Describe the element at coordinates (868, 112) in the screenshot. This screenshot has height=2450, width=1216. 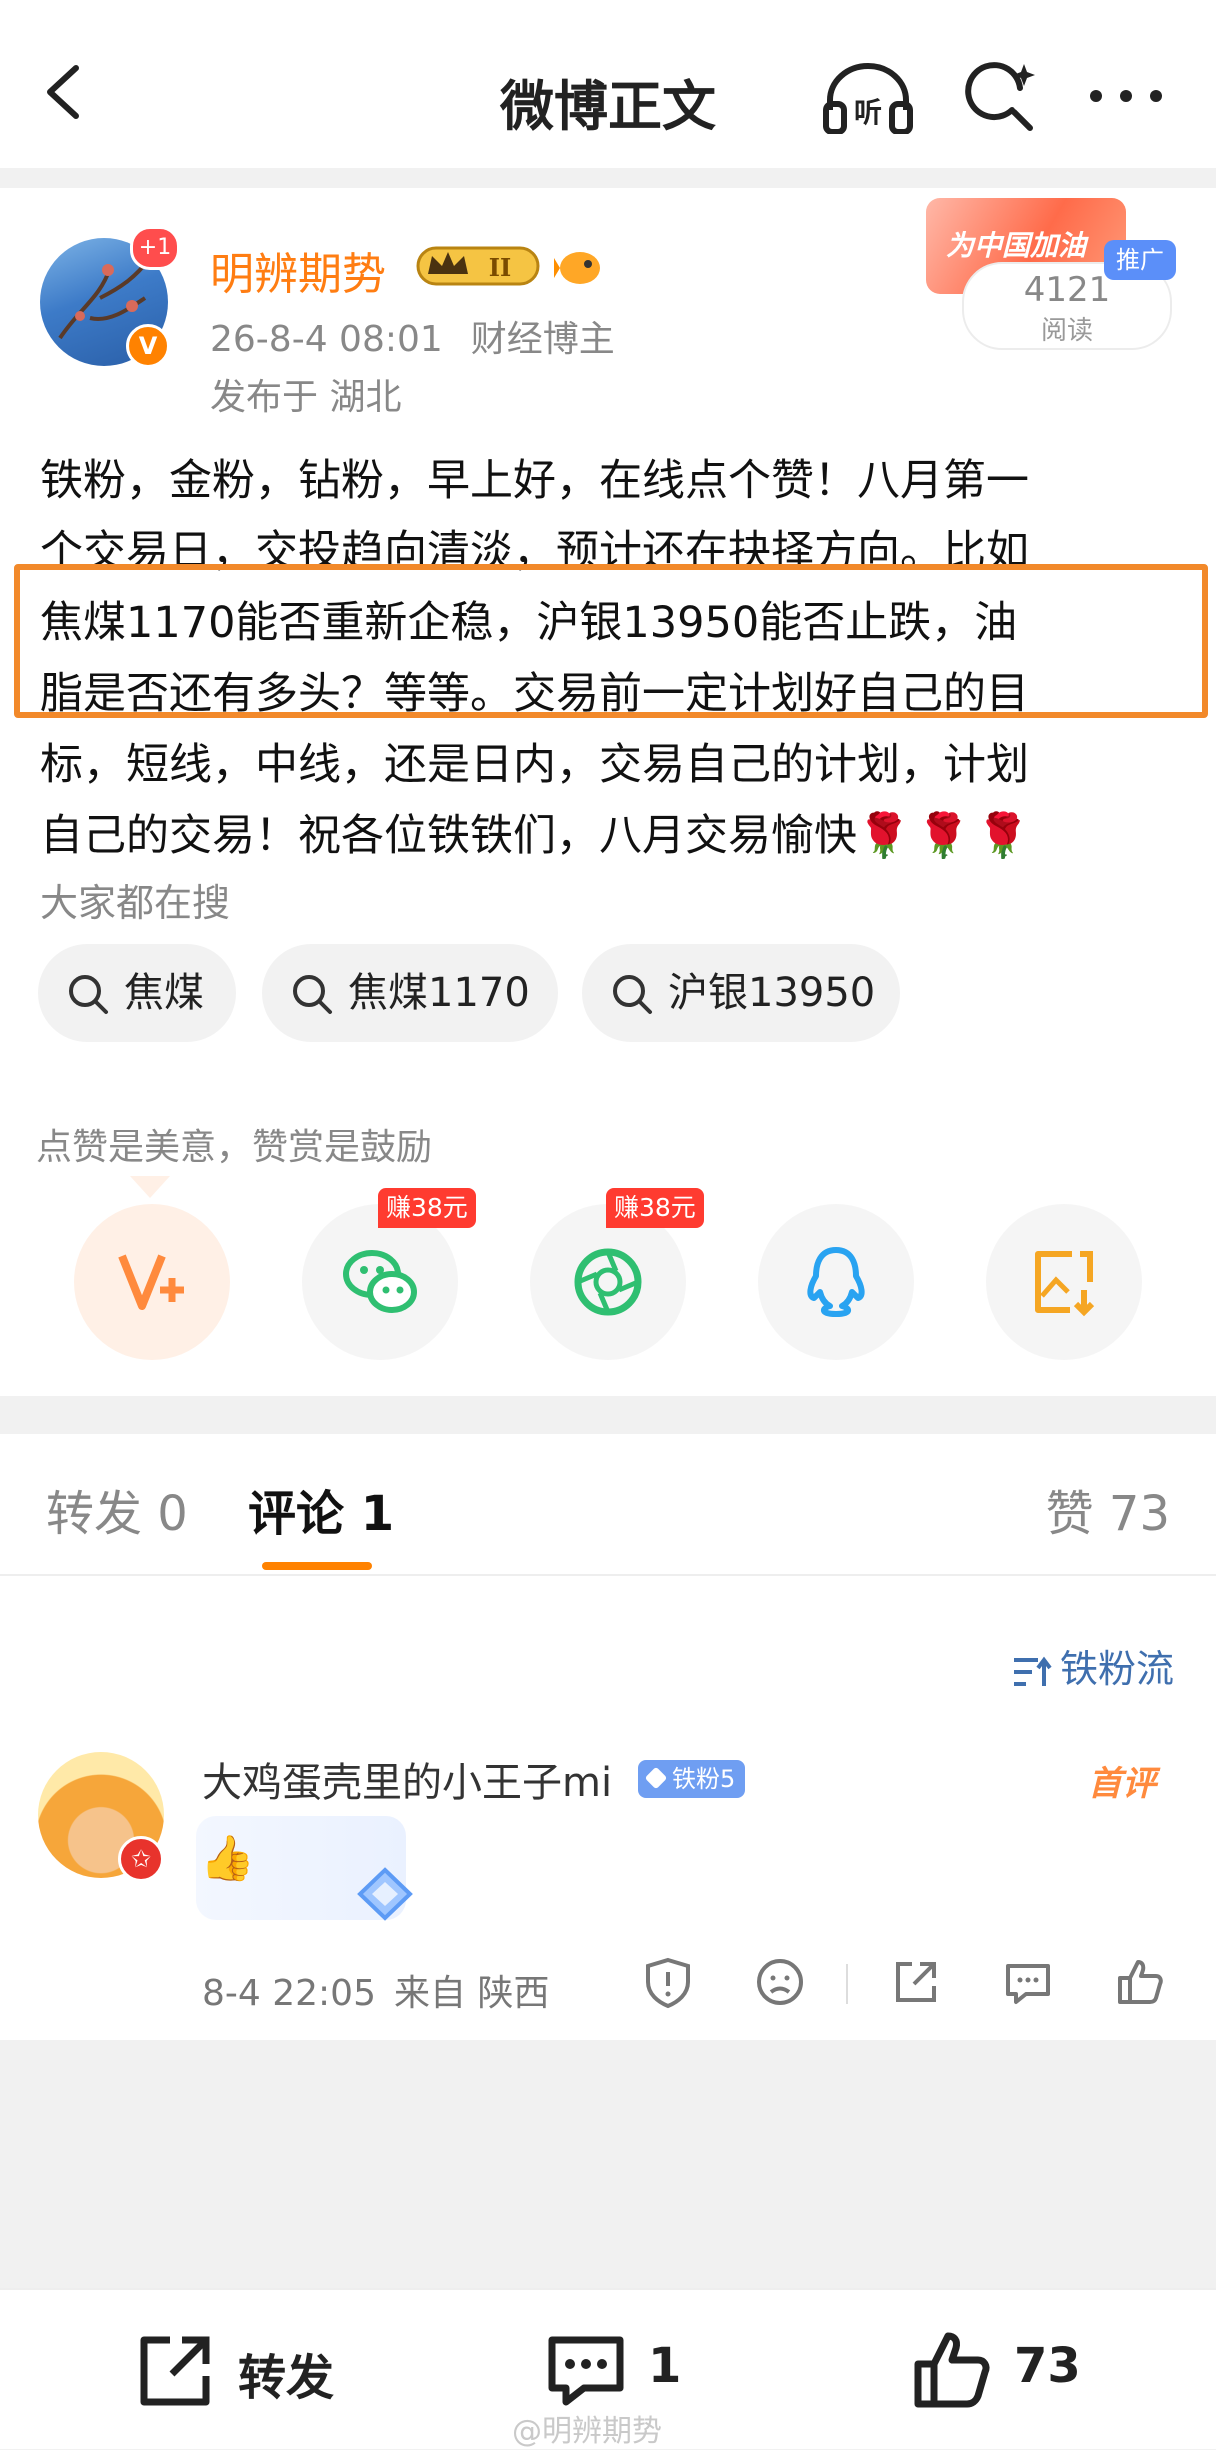
I see `listen-label: 听` at that location.